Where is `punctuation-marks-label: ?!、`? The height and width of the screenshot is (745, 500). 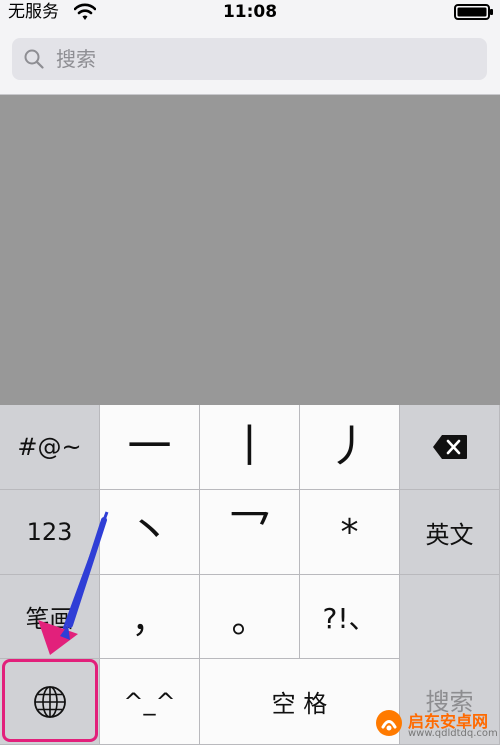
punctuation-marks-label: ?!、 is located at coordinates (349, 618).